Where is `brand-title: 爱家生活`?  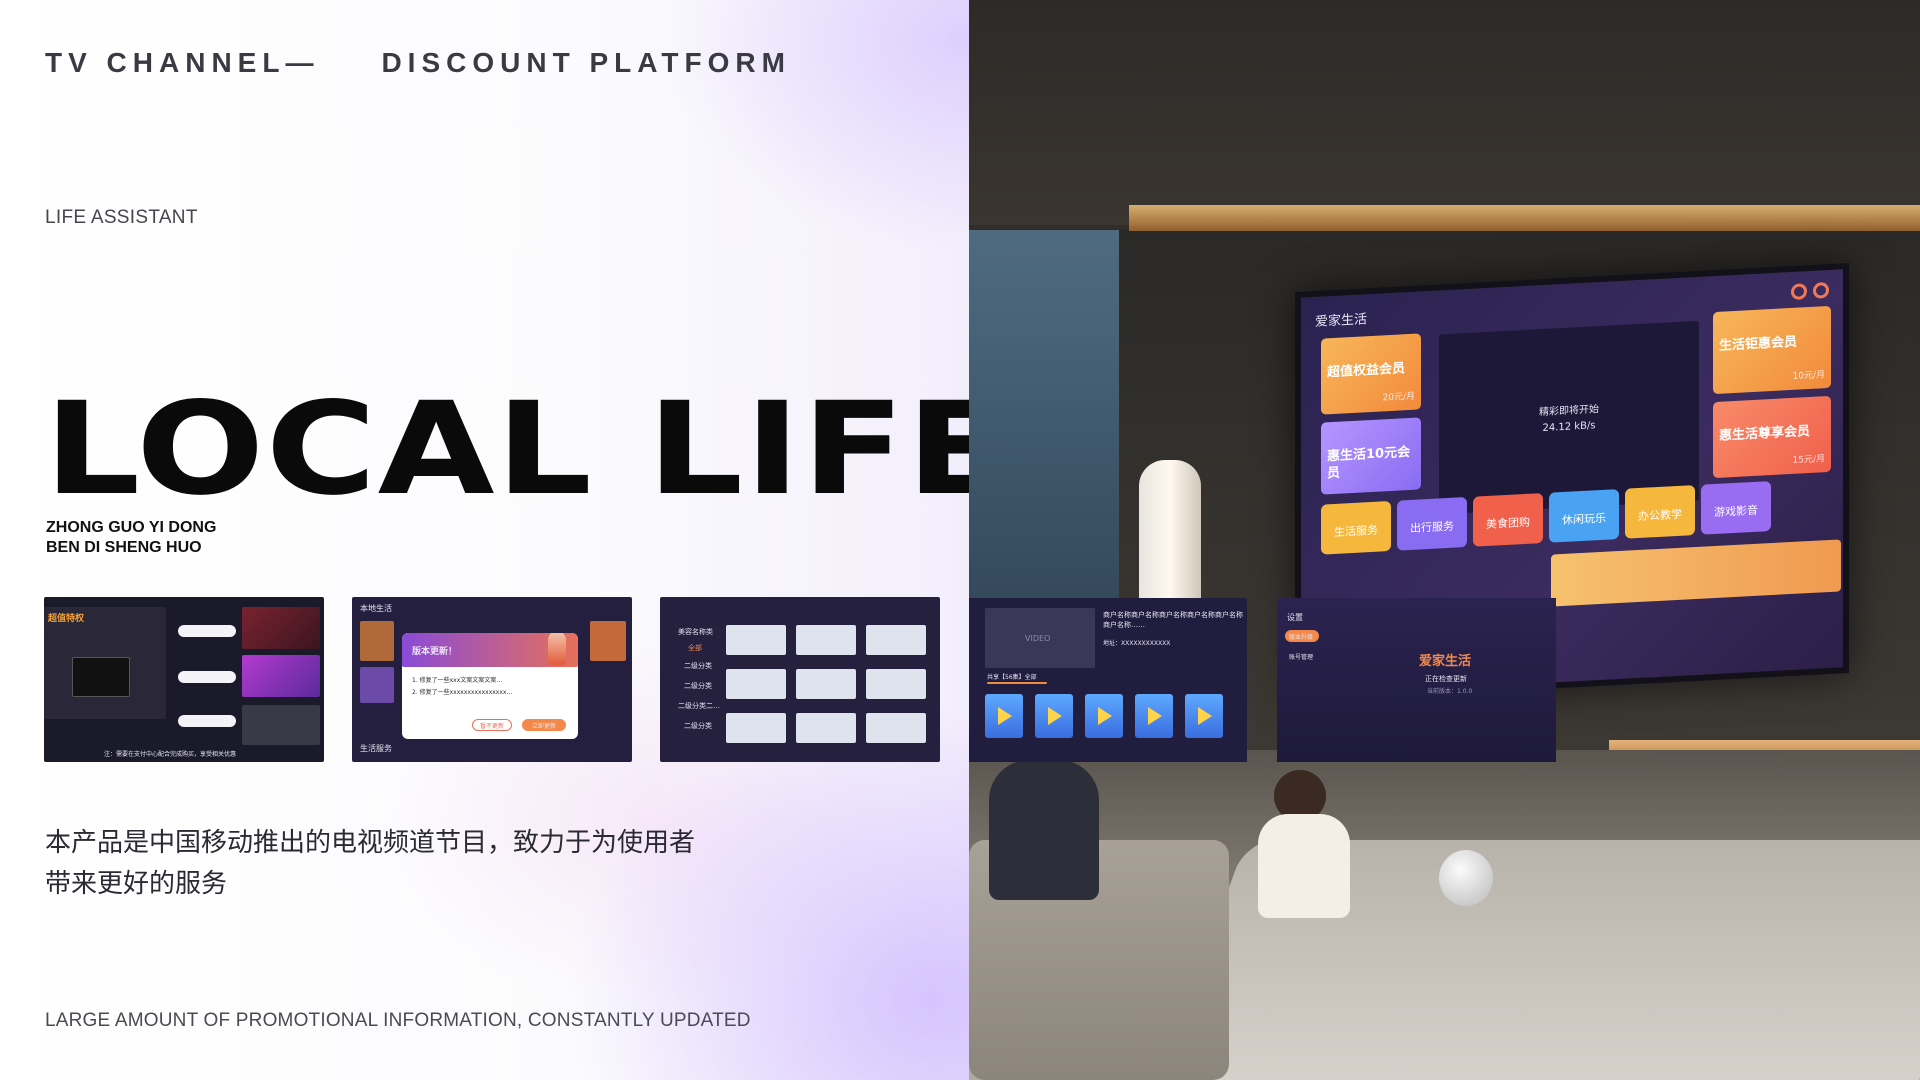
brand-title: 爱家生活 is located at coordinates (1445, 661).